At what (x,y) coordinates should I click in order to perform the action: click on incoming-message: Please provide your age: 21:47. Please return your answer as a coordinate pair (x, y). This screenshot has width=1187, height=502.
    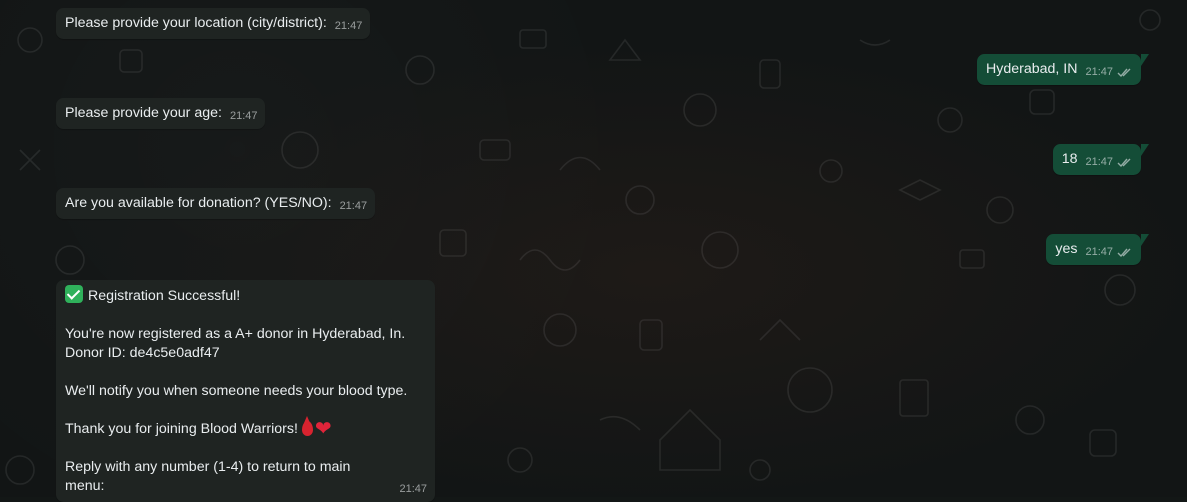
    Looking at the image, I should click on (161, 113).